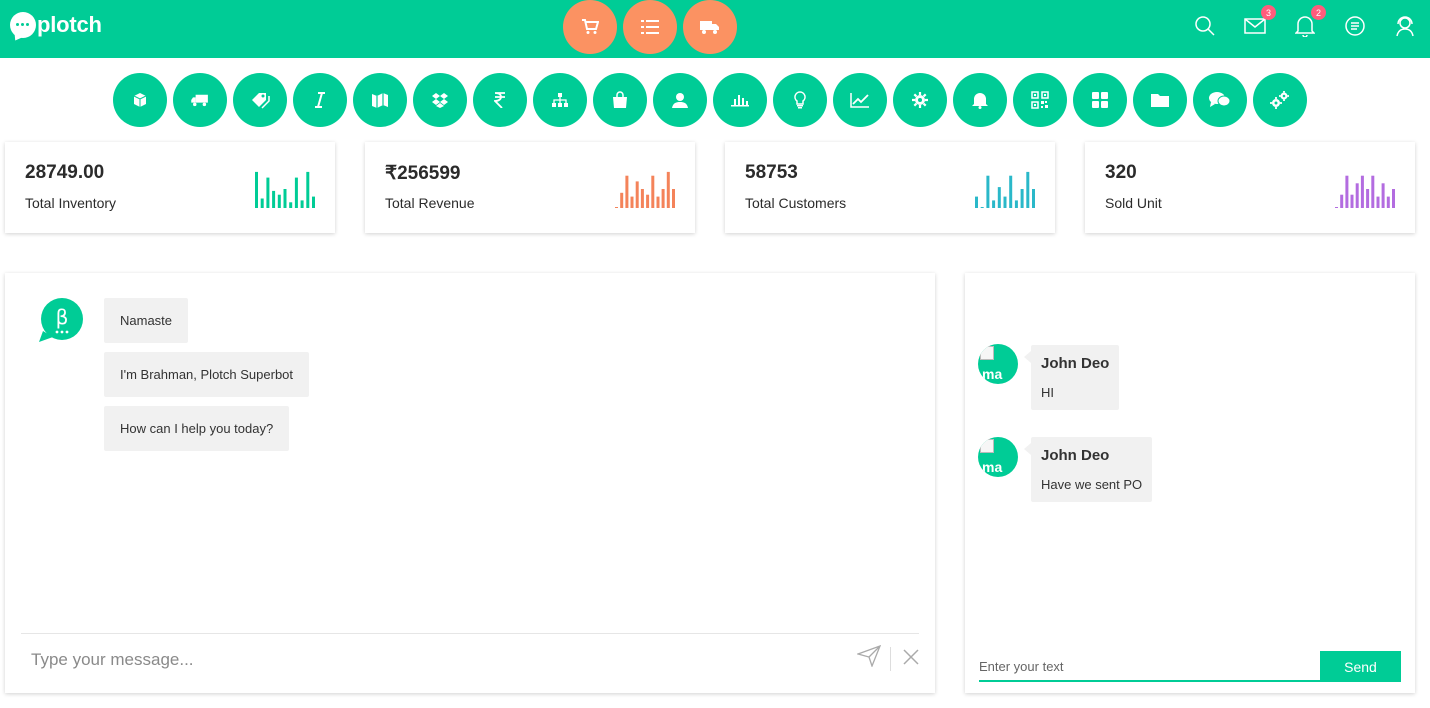 This screenshot has height=708, width=1430. Describe the element at coordinates (1355, 26) in the screenshot. I see `messages-button` at that location.